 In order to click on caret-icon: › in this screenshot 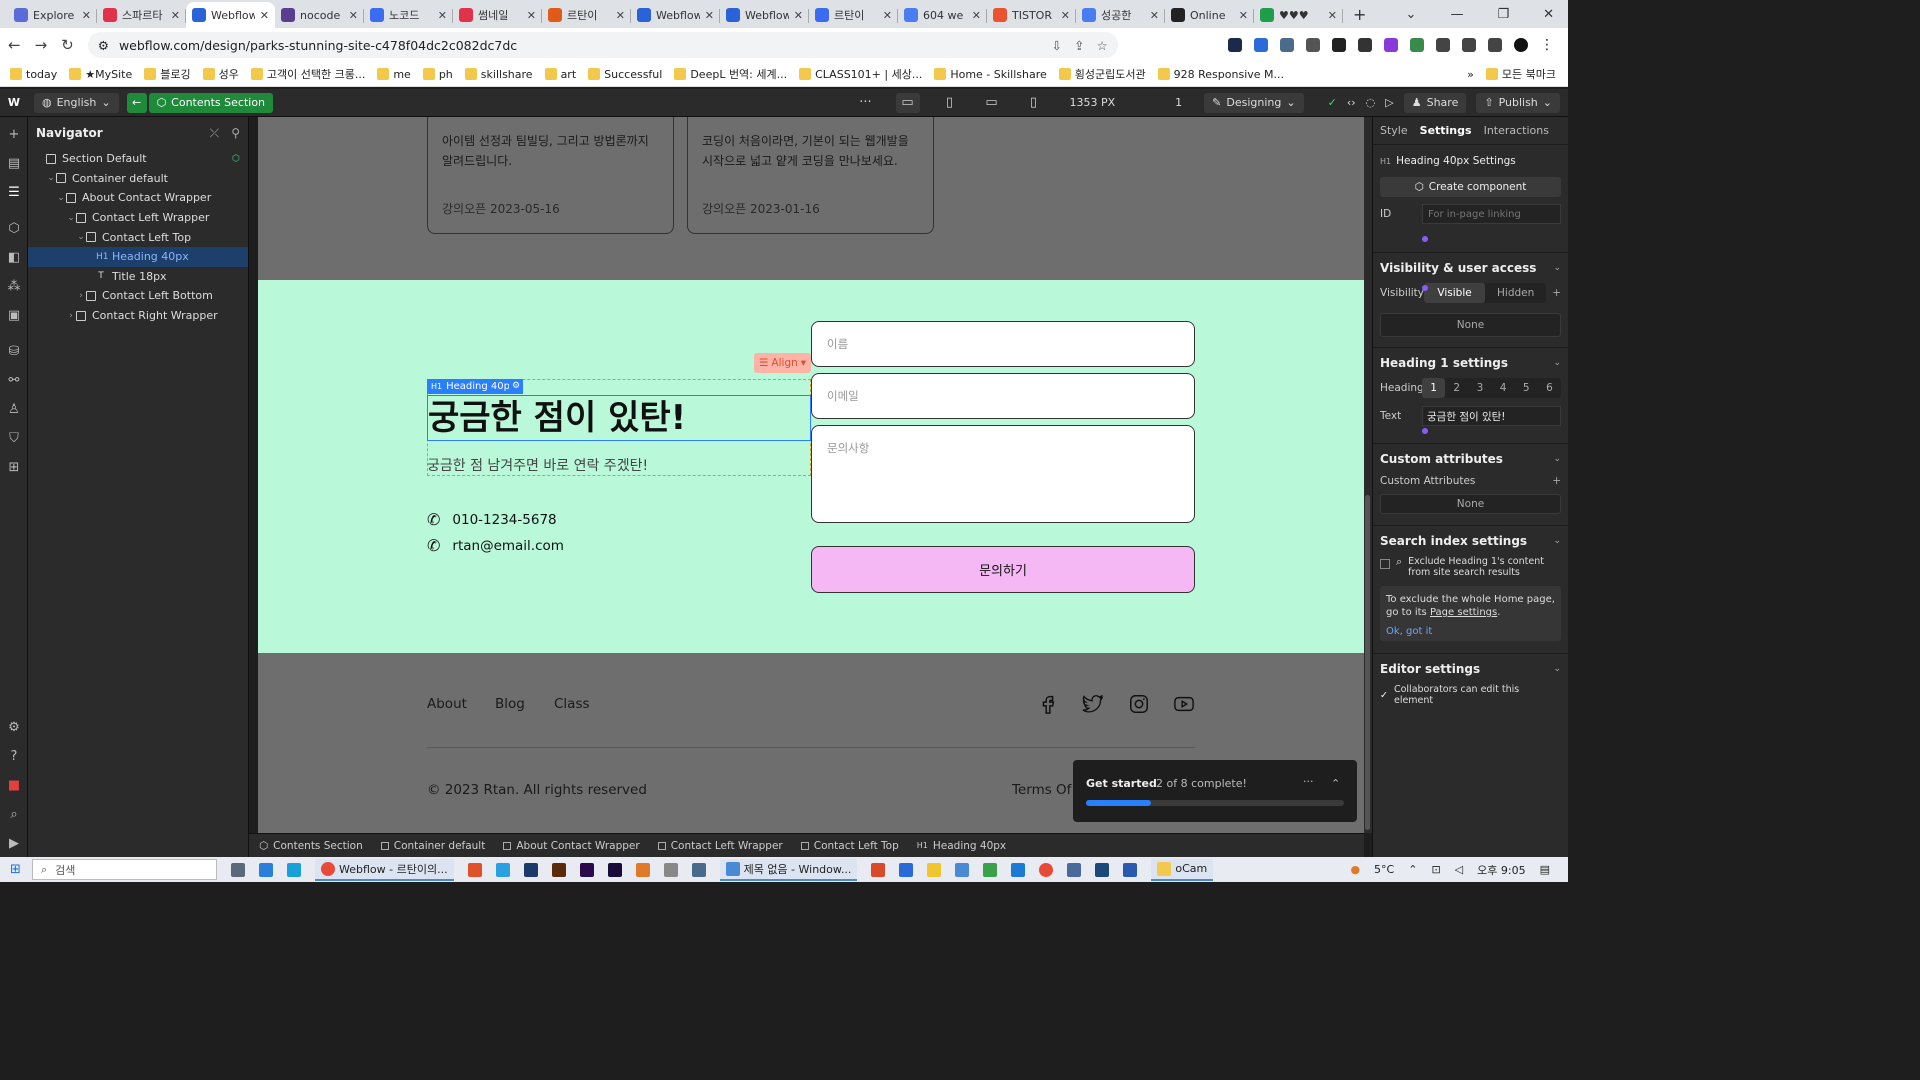, I will do `click(71, 316)`.